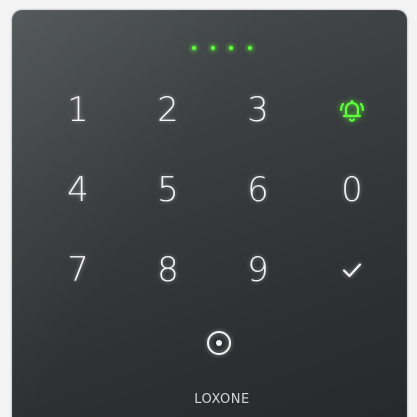 The height and width of the screenshot is (417, 417). Describe the element at coordinates (78, 110) in the screenshot. I see `key-1: 1` at that location.